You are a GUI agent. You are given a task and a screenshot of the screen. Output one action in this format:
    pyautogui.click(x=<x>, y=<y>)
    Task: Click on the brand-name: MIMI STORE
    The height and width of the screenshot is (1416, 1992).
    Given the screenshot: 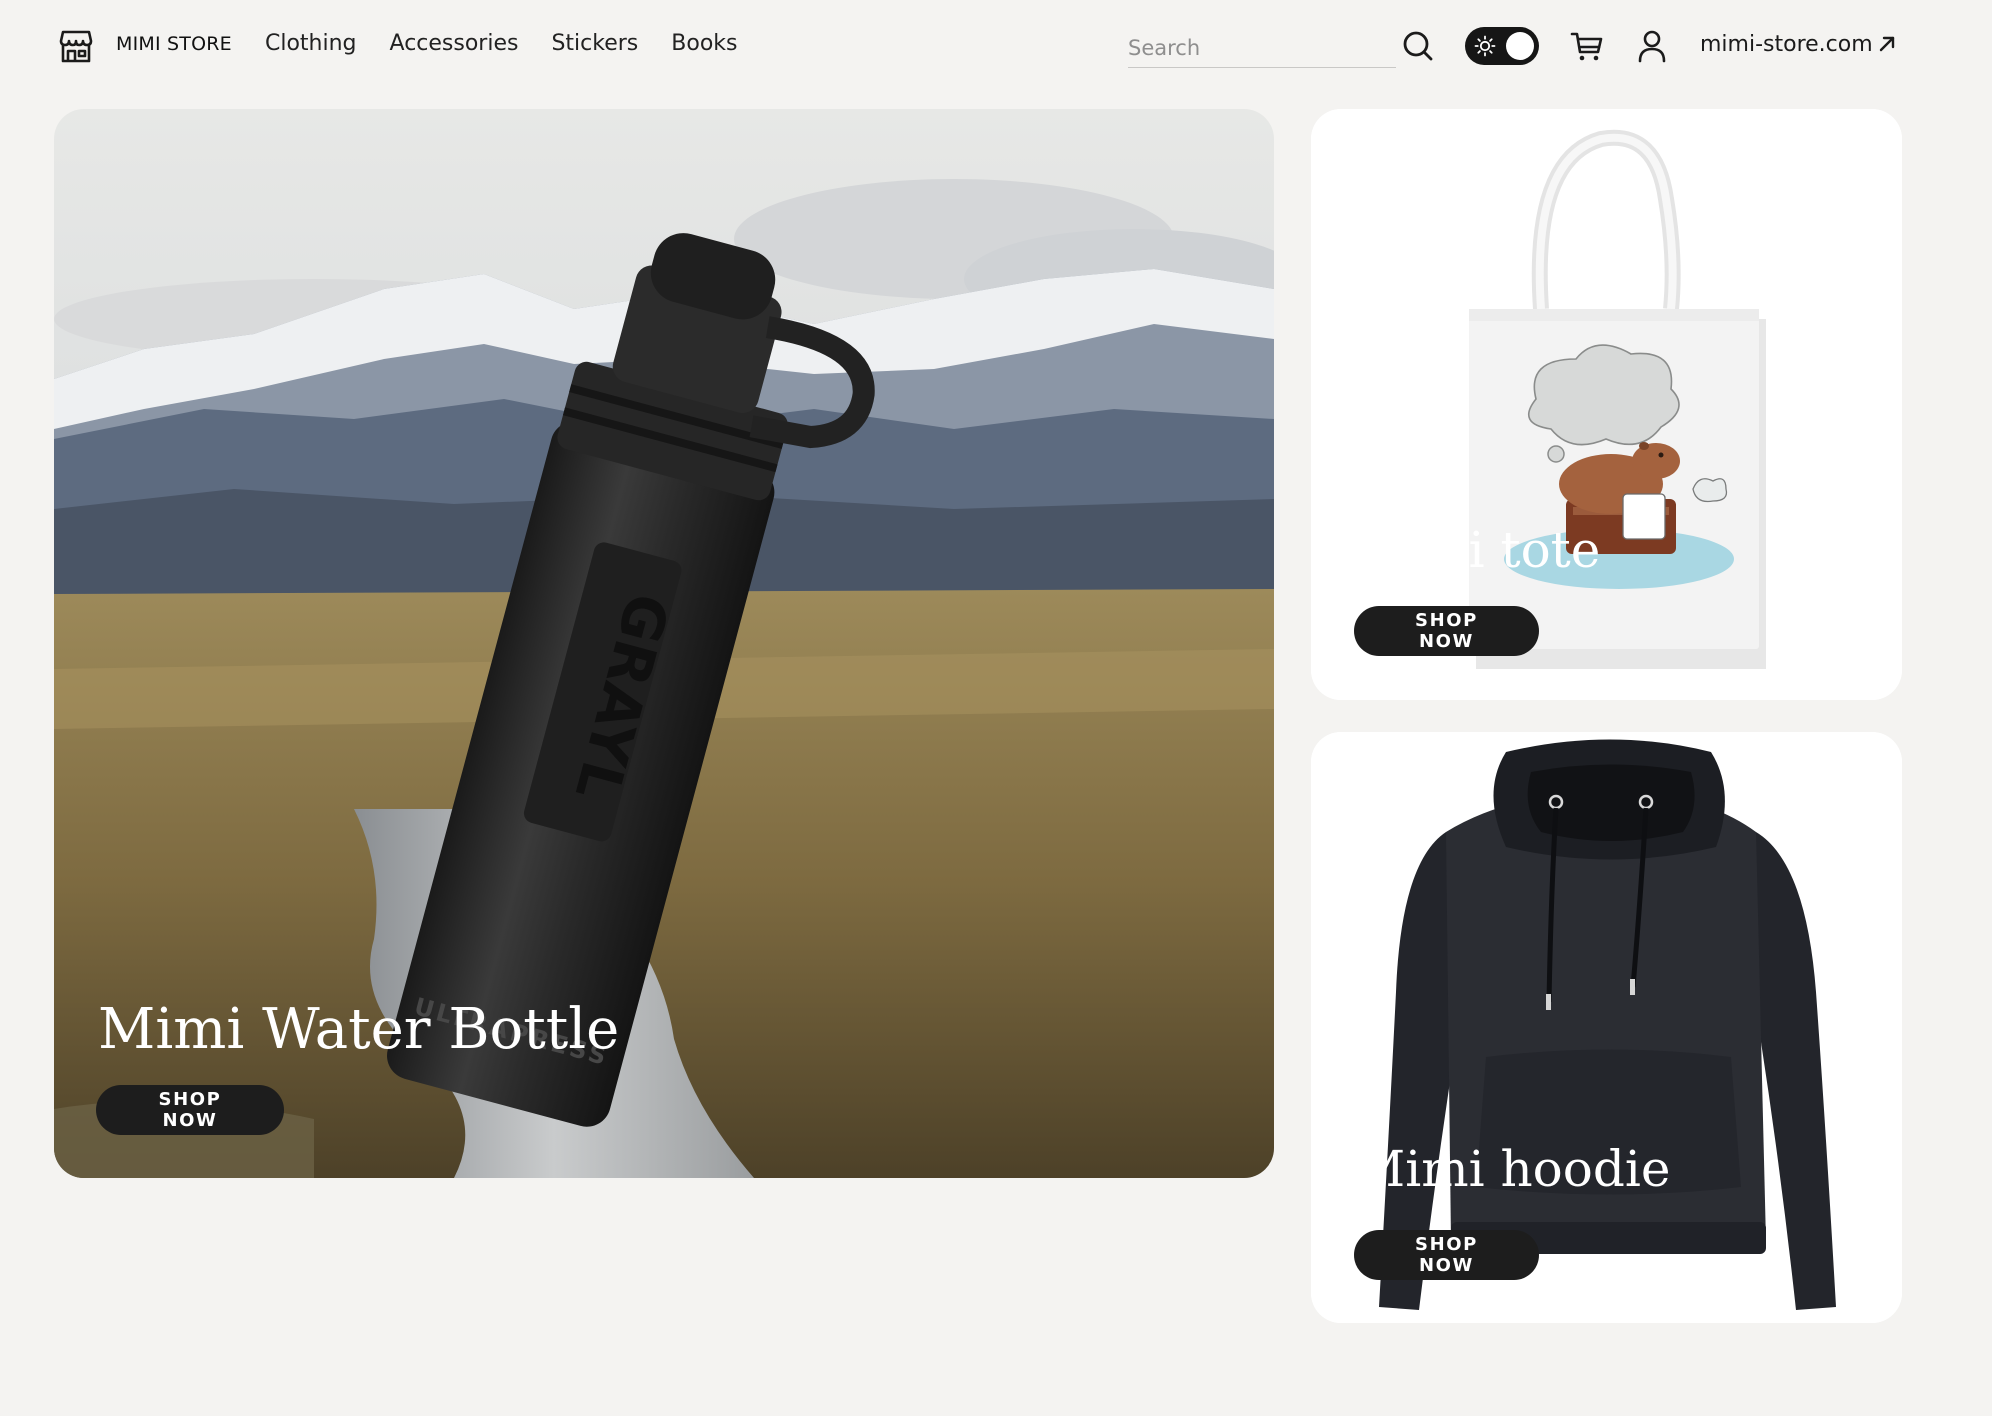 What is the action you would take?
    pyautogui.click(x=174, y=44)
    